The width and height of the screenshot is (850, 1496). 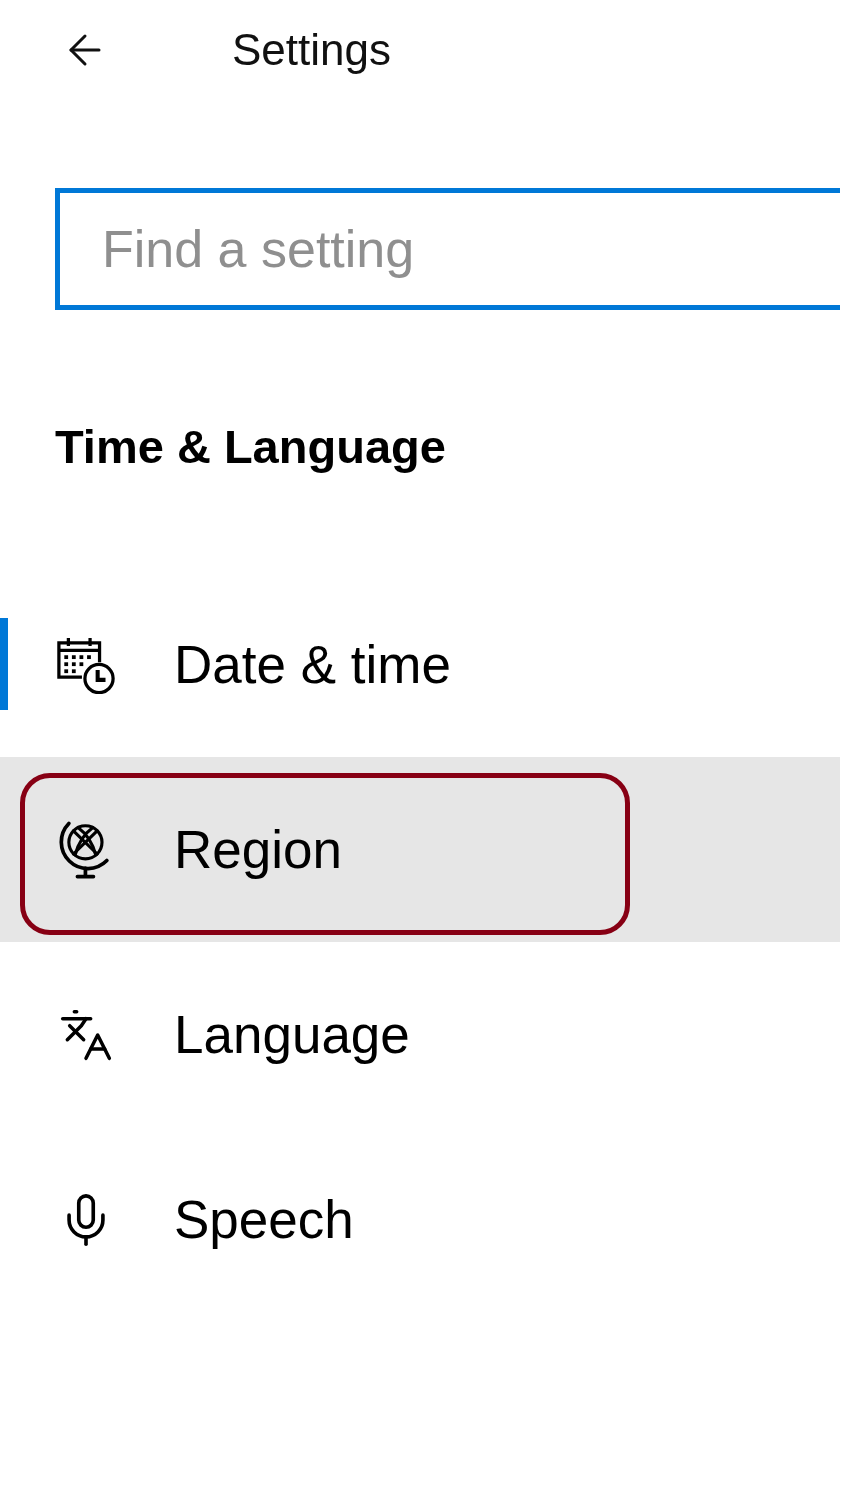 What do you see at coordinates (420, 1219) in the screenshot?
I see `nav-item: Speech` at bounding box center [420, 1219].